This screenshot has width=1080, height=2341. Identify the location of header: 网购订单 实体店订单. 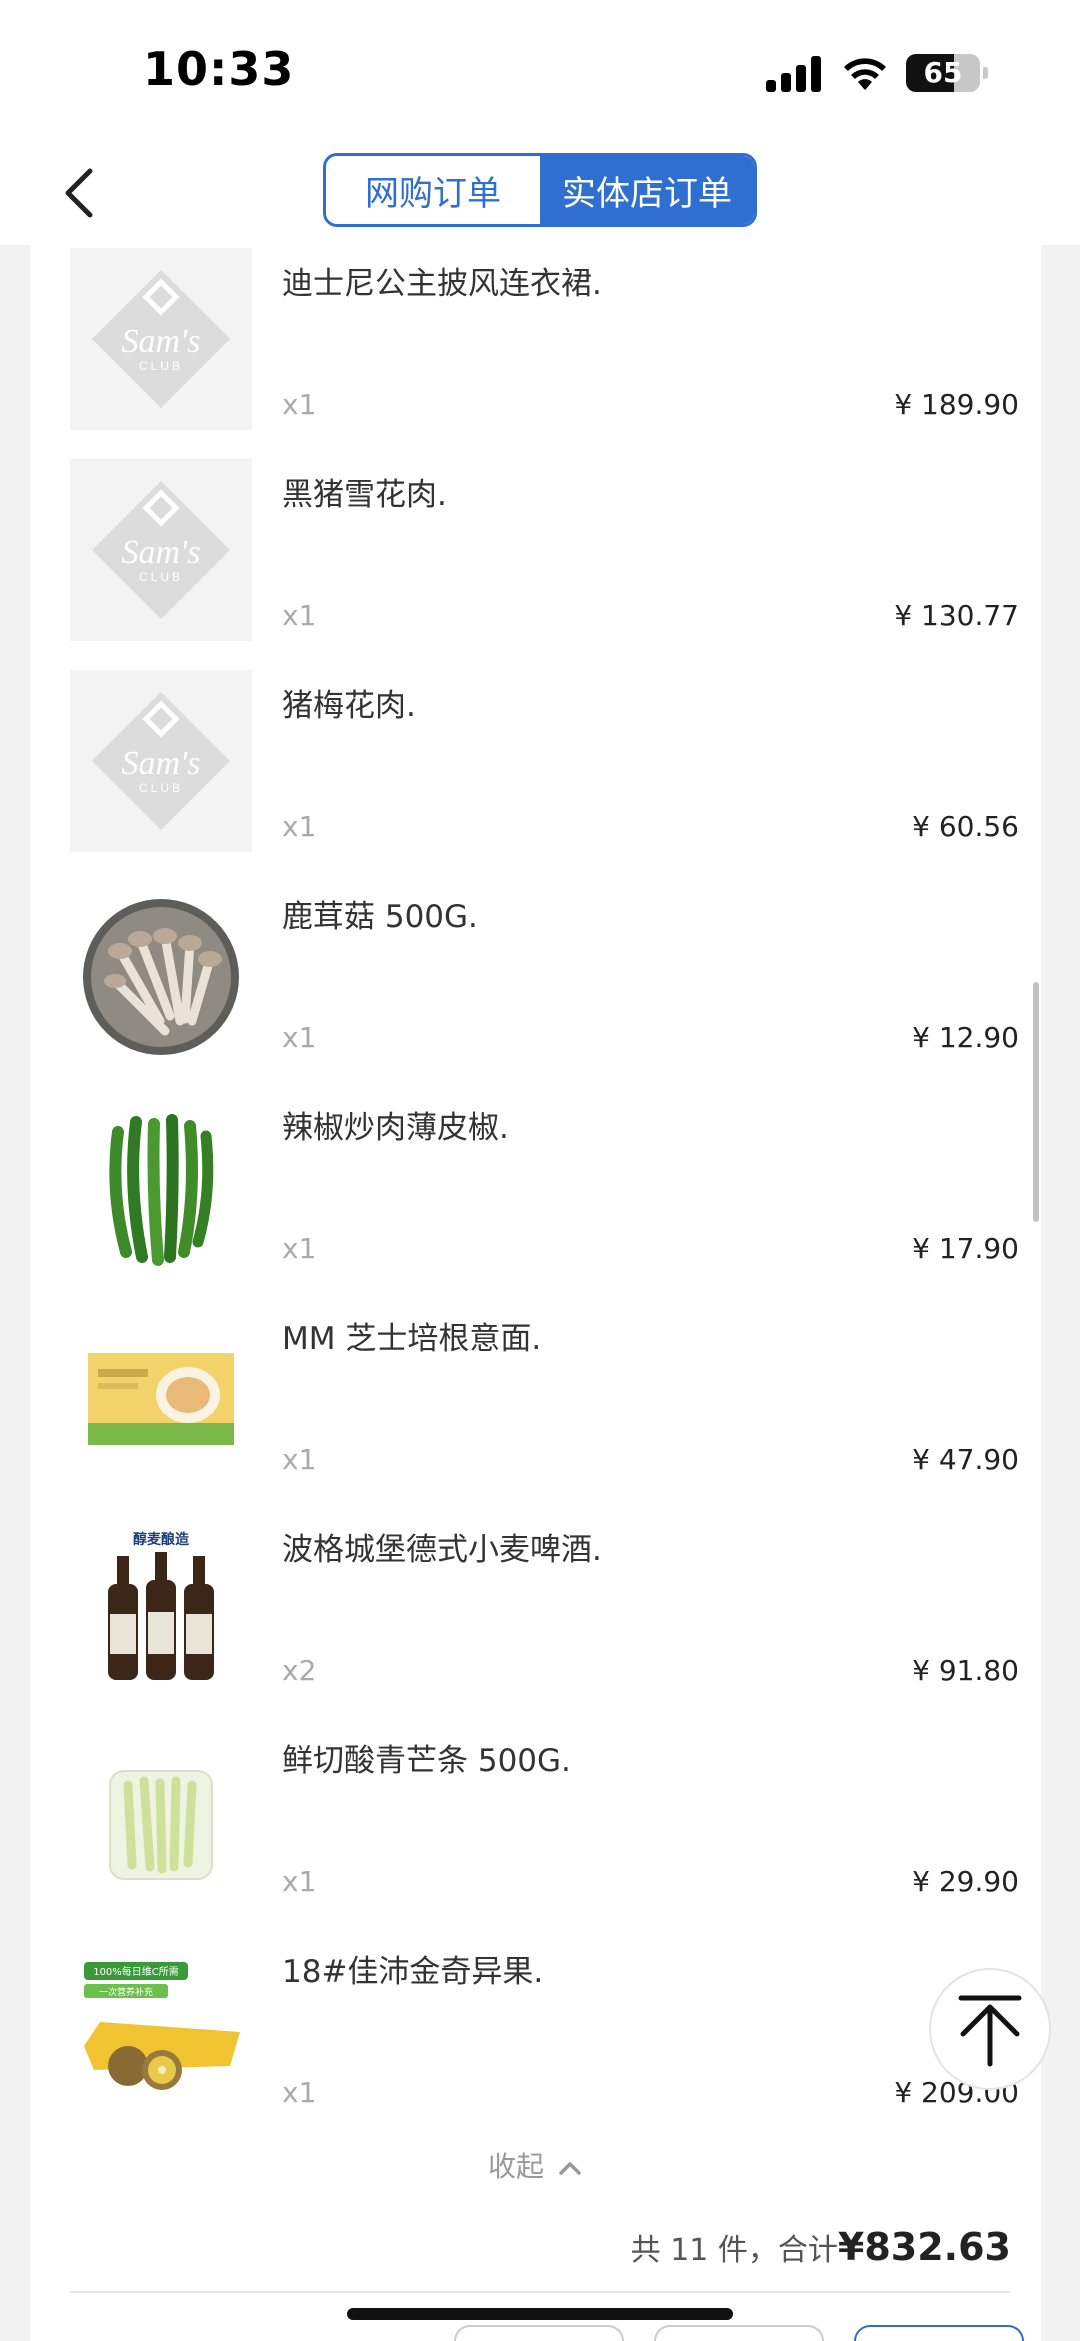
(540, 195).